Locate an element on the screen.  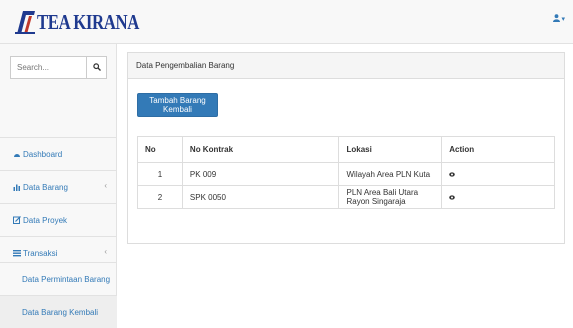
sidebar-item-label: Data Proyek is located at coordinates (45, 220).